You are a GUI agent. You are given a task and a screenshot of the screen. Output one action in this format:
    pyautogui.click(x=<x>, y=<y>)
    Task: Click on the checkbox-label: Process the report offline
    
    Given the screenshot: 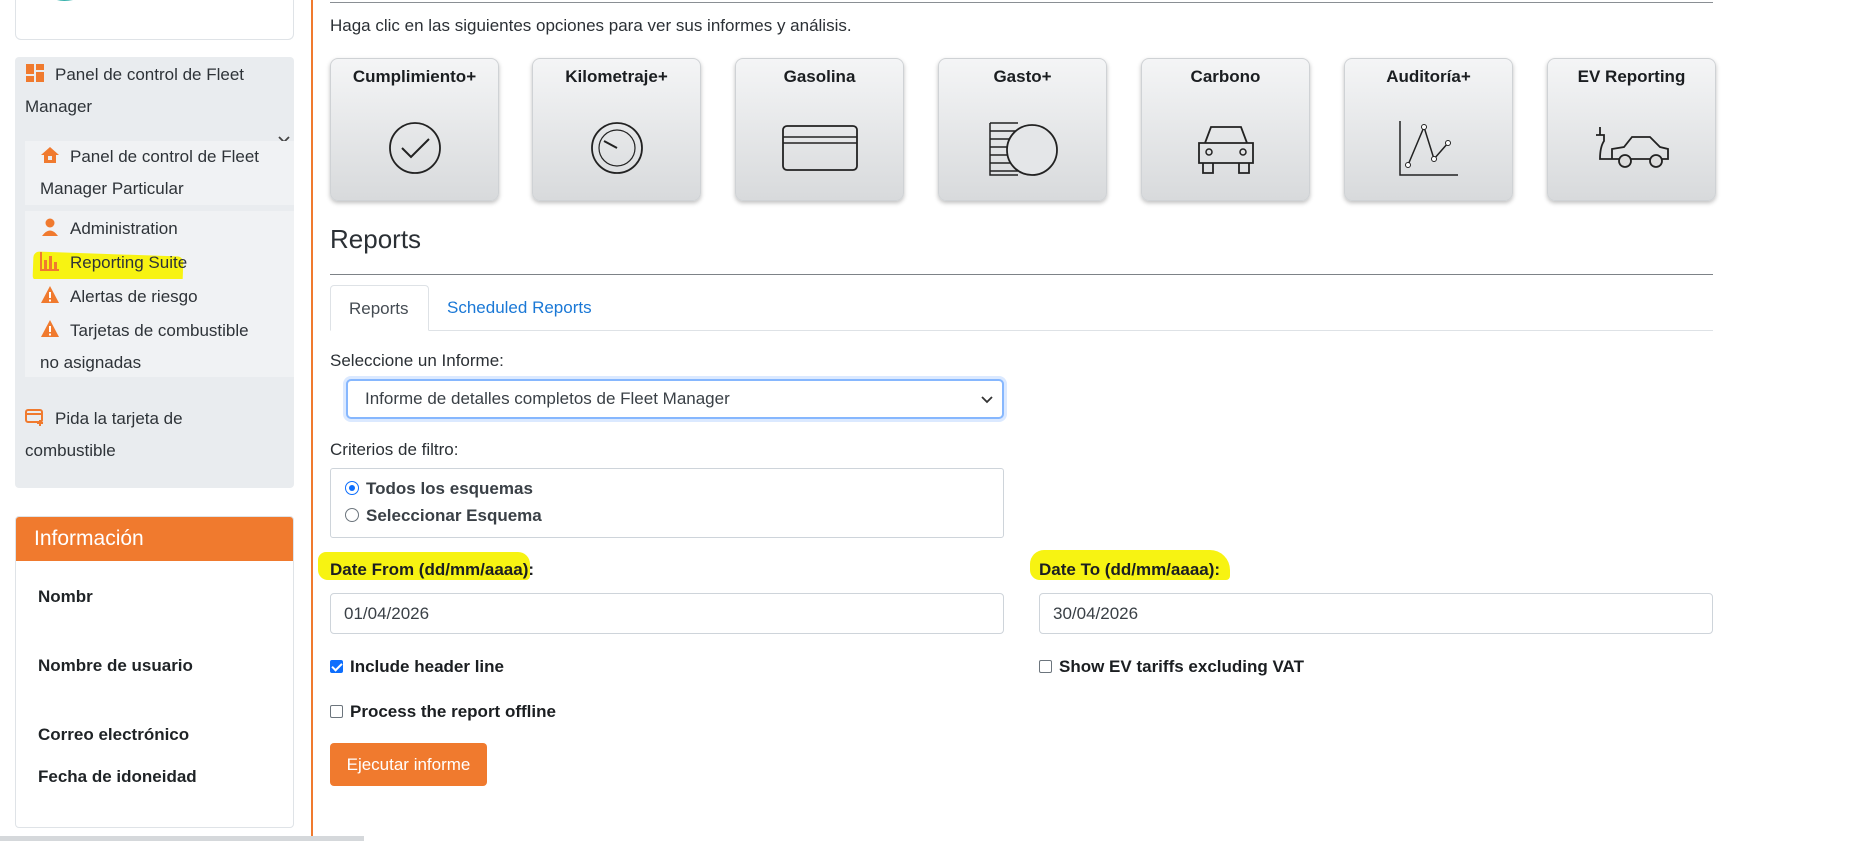 What is the action you would take?
    pyautogui.click(x=453, y=711)
    